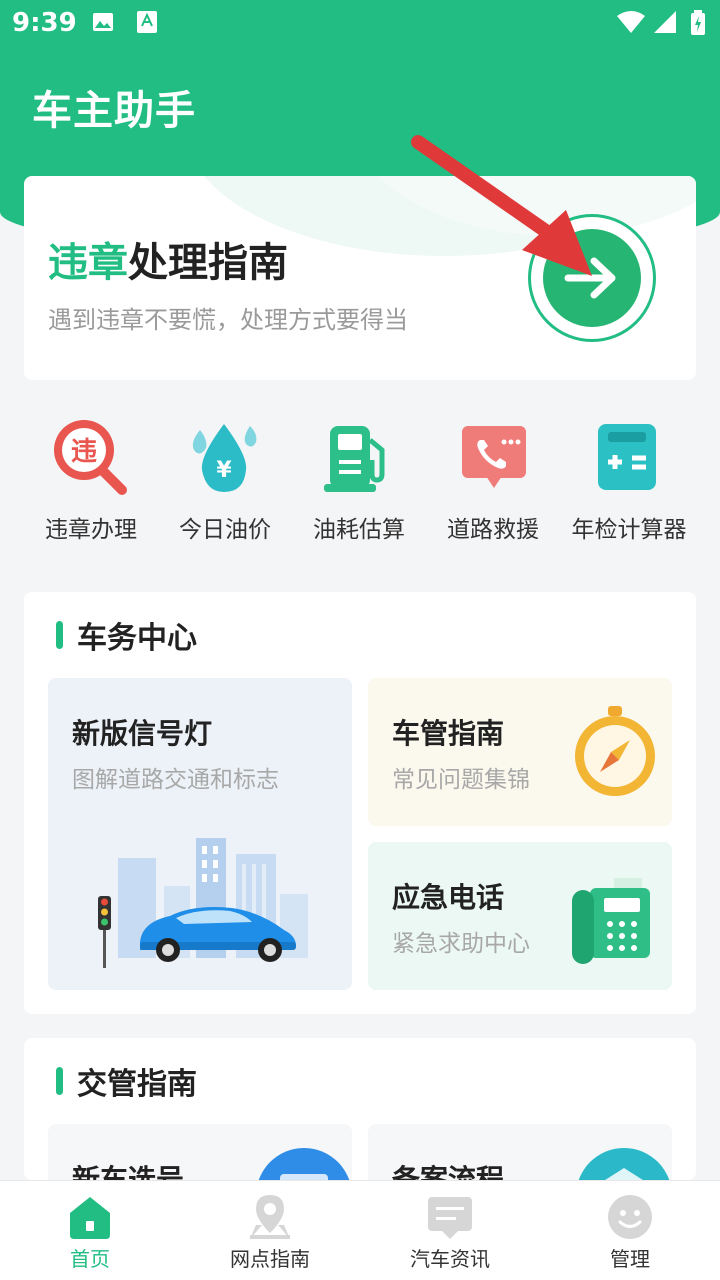 The image size is (720, 1280). What do you see at coordinates (90, 1259) in the screenshot?
I see `tab-label: 首页` at bounding box center [90, 1259].